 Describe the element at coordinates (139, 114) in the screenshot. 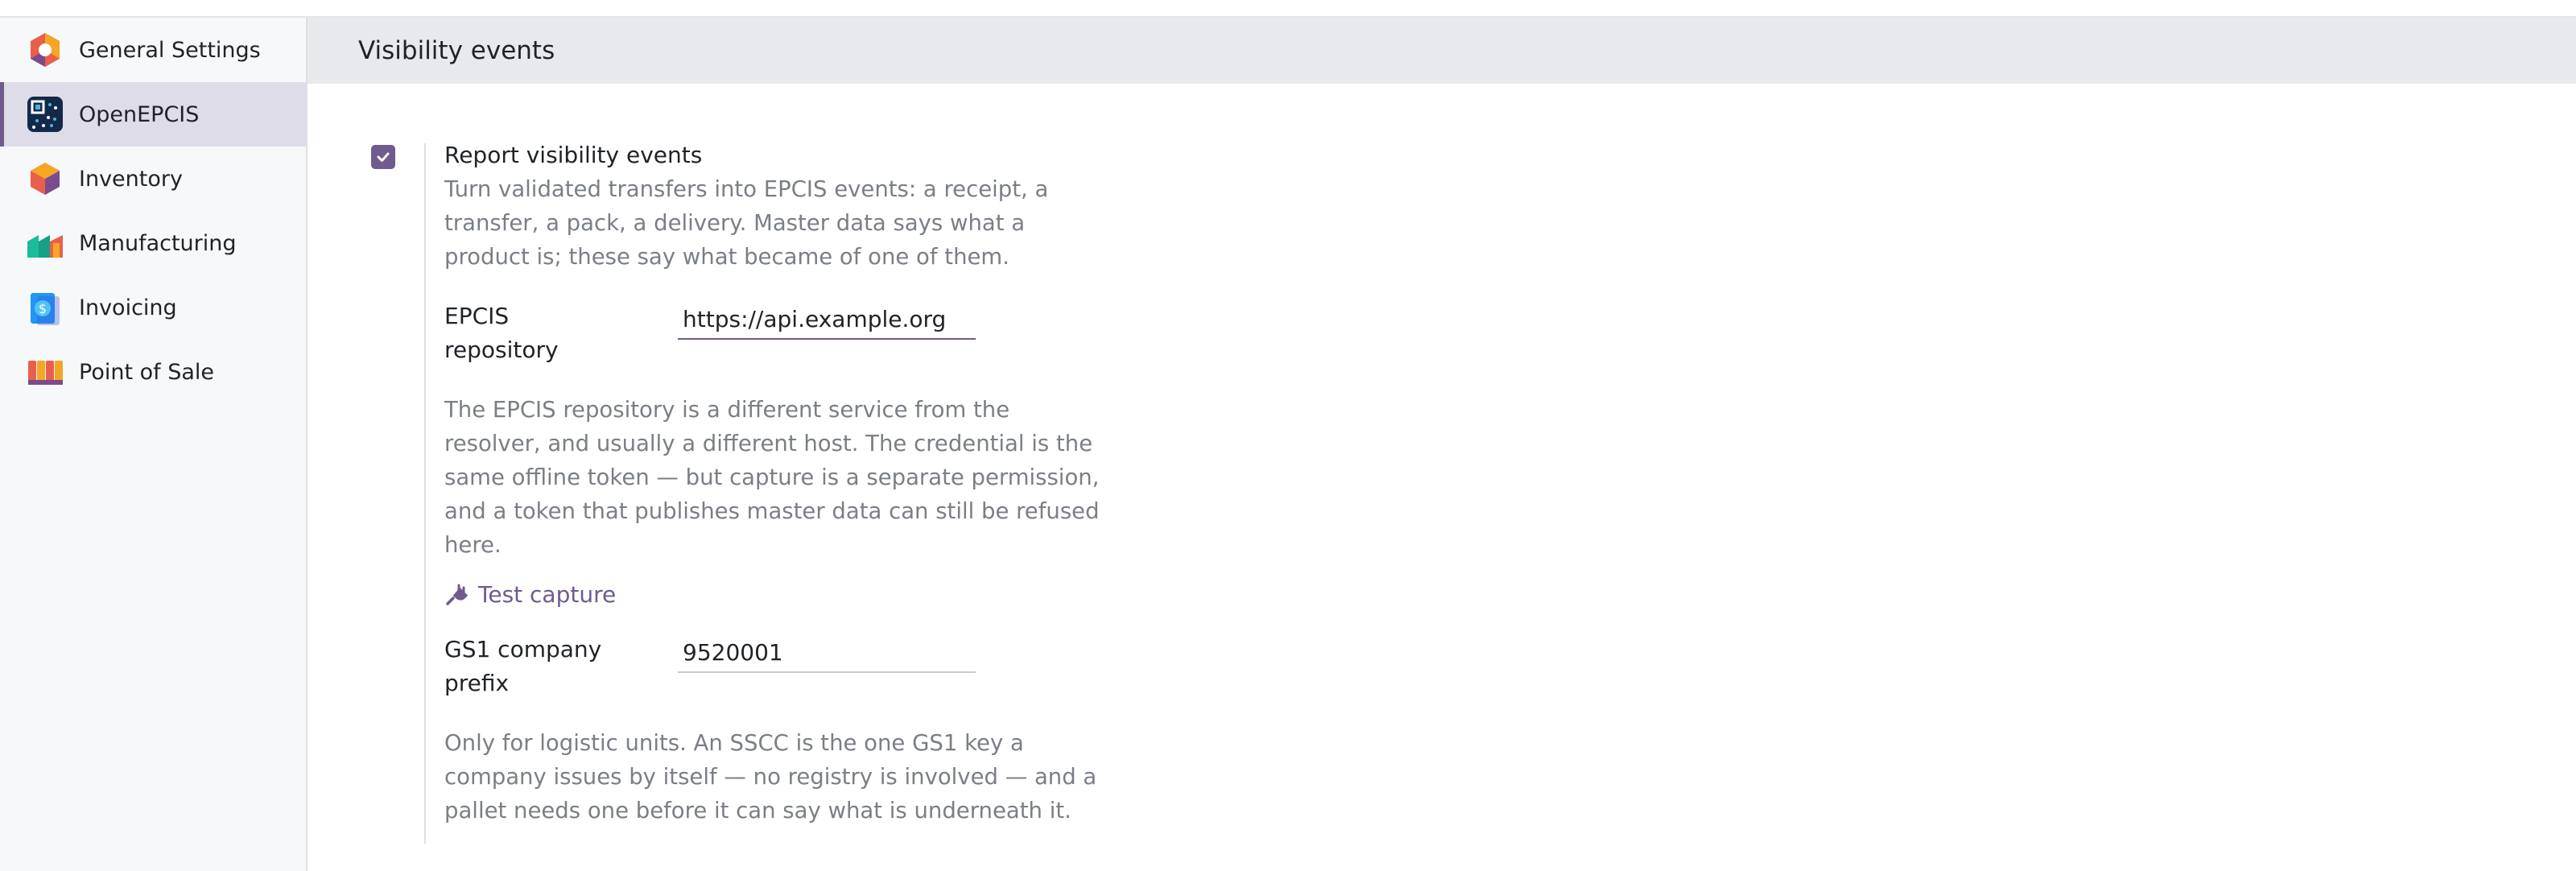

I see `sidebar-item-label: OpenEPCIS` at that location.